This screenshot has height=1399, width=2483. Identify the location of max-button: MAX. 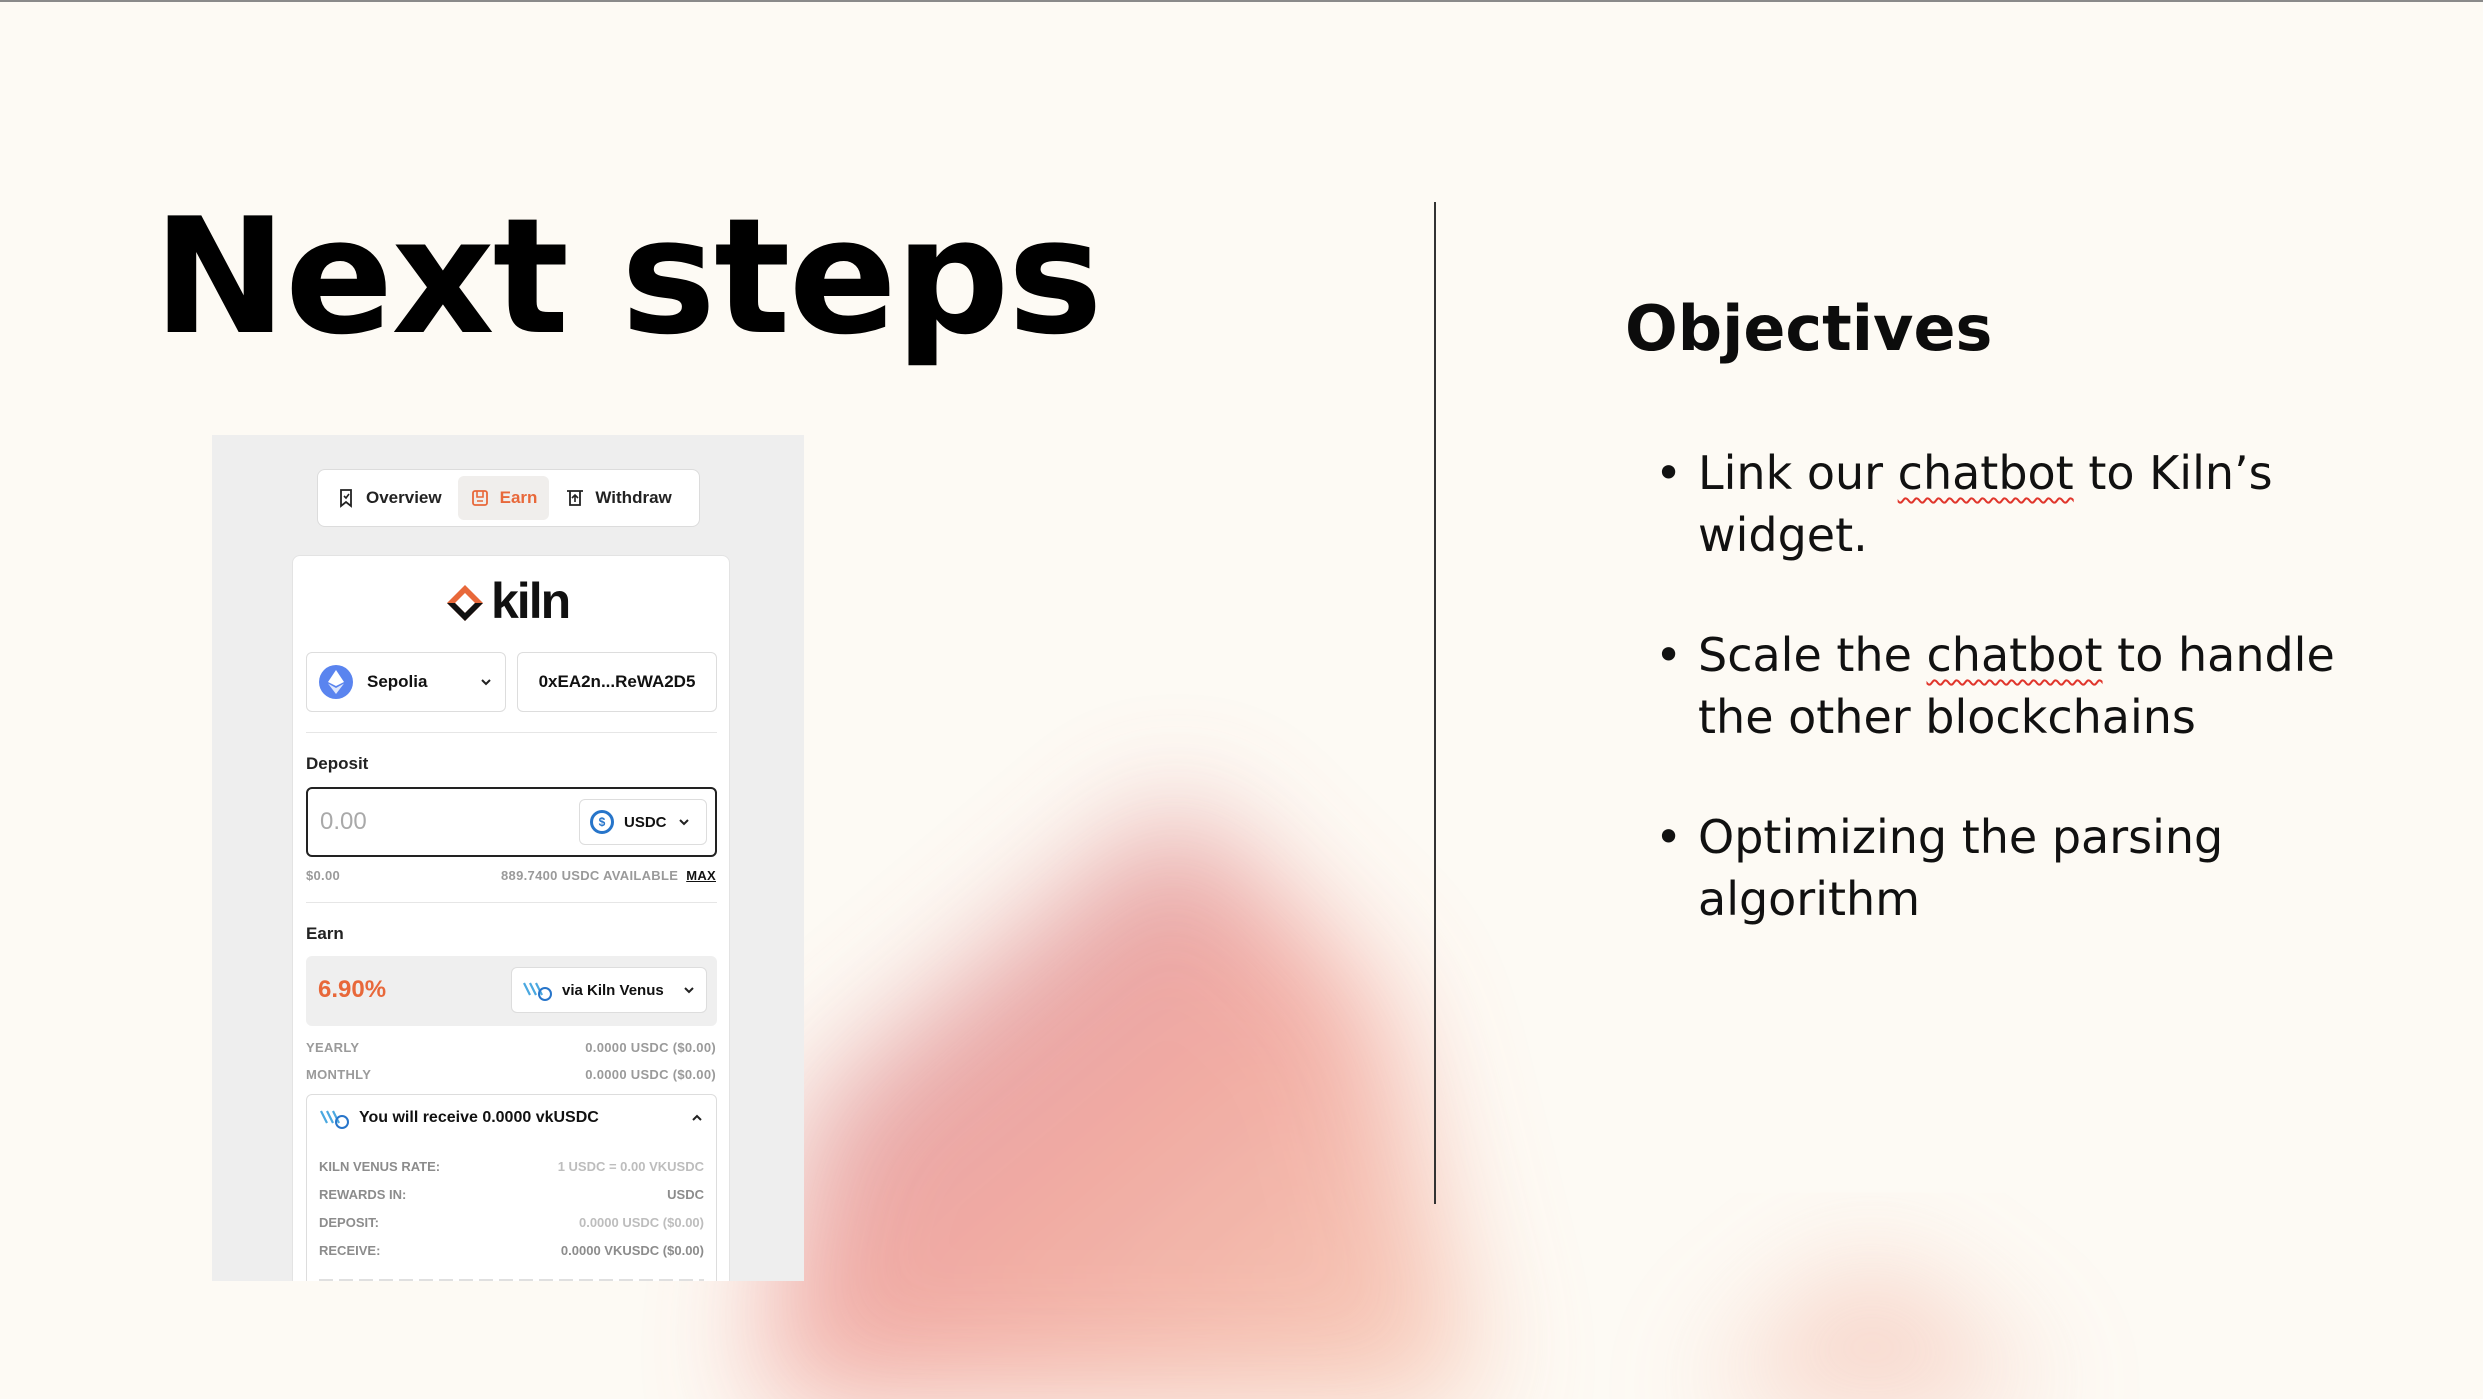
(701, 875).